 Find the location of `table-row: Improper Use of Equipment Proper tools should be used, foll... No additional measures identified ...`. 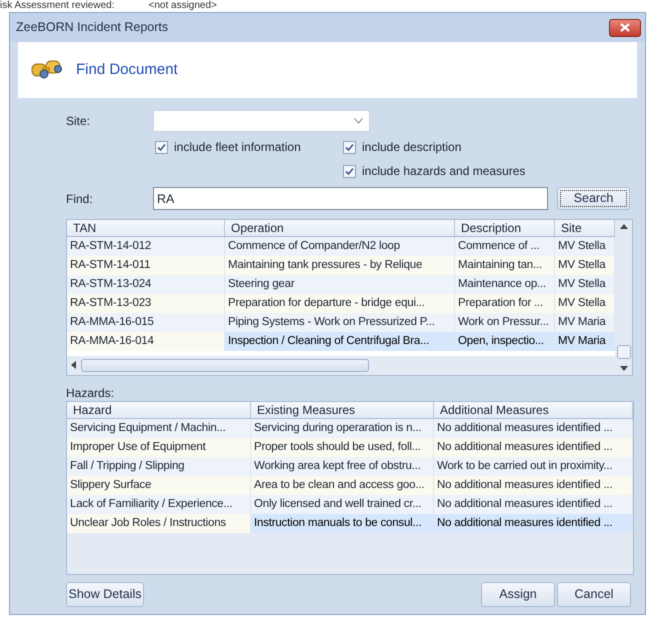

table-row: Improper Use of Equipment Proper tools should be used, foll... No additional measures identified ... is located at coordinates (350, 447).